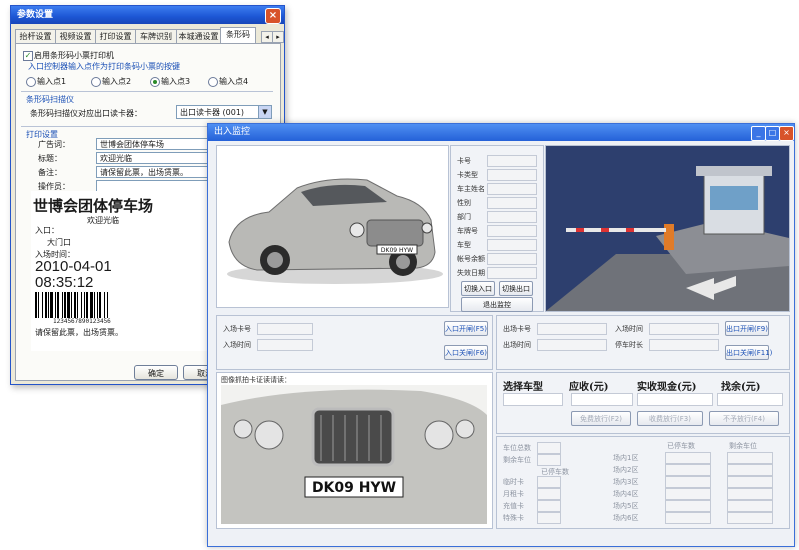  Describe the element at coordinates (626, 458) in the screenshot. I see `area-1-label: 场内1区` at that location.